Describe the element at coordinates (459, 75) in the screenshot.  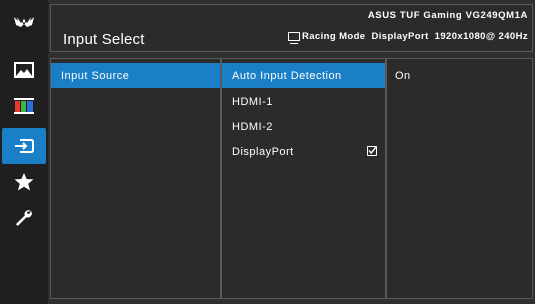
I see `value-on: On` at that location.